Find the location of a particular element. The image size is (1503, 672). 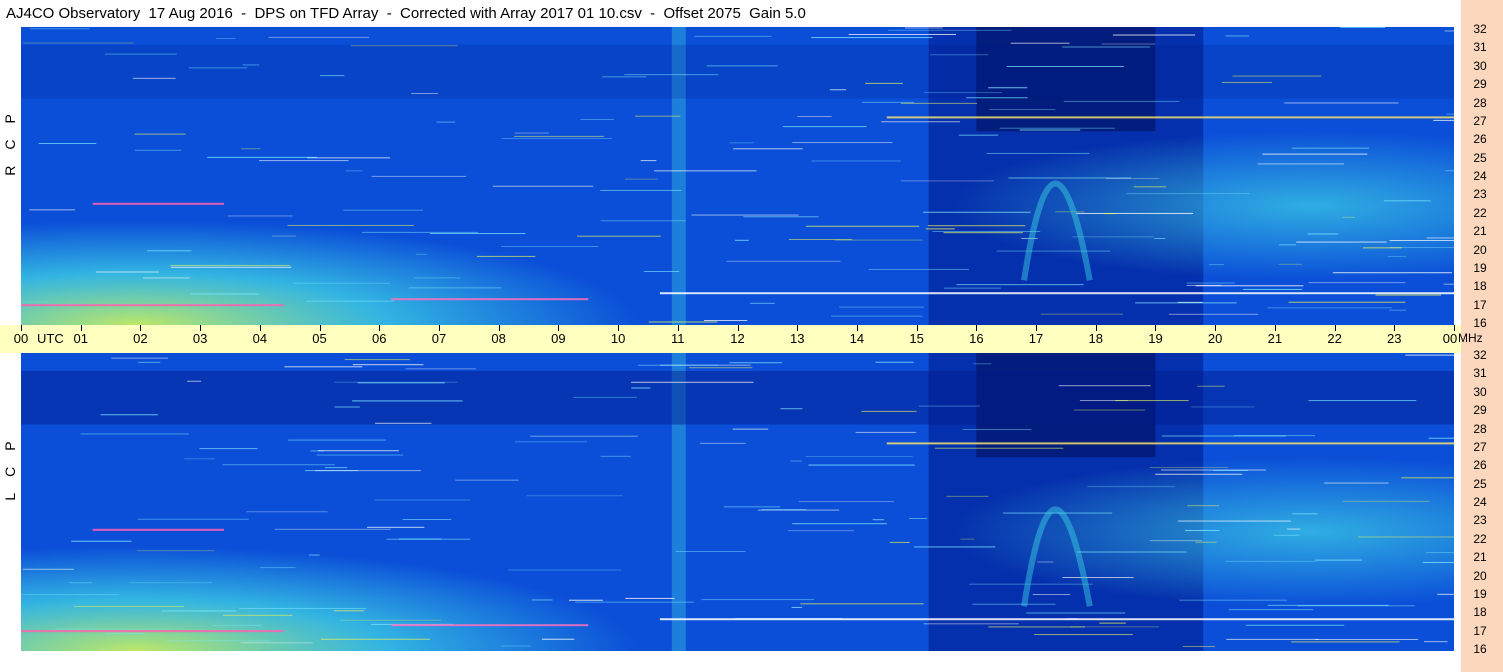

polarization-label: LCP is located at coordinates (10, 463).